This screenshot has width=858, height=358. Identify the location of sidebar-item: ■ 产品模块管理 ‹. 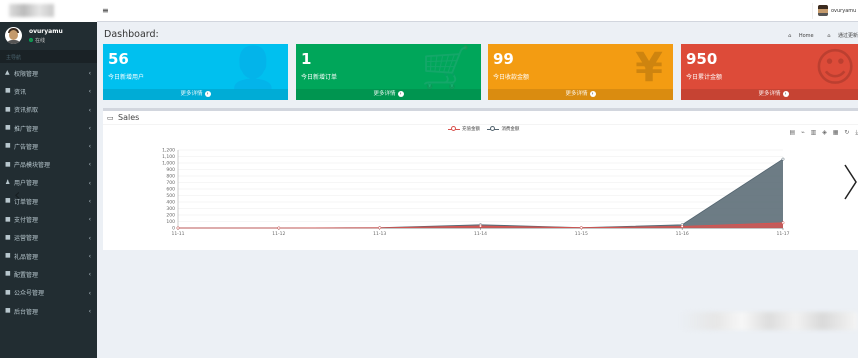
(48, 164).